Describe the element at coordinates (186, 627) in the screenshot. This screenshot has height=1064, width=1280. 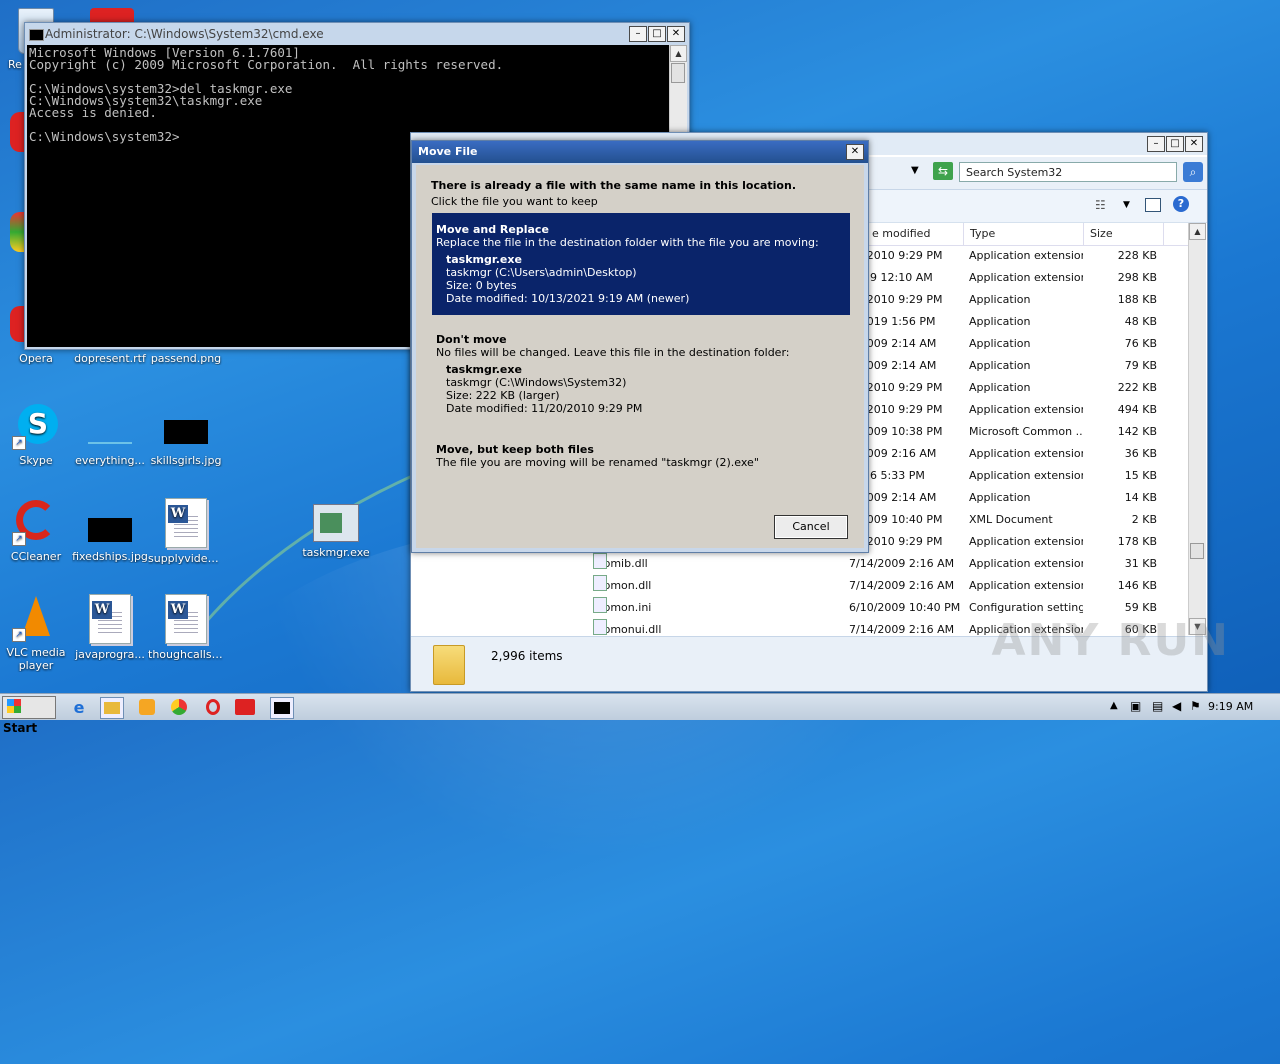
I see `desktop-icon-thoughcalls: W thoughcalls.rtf` at that location.